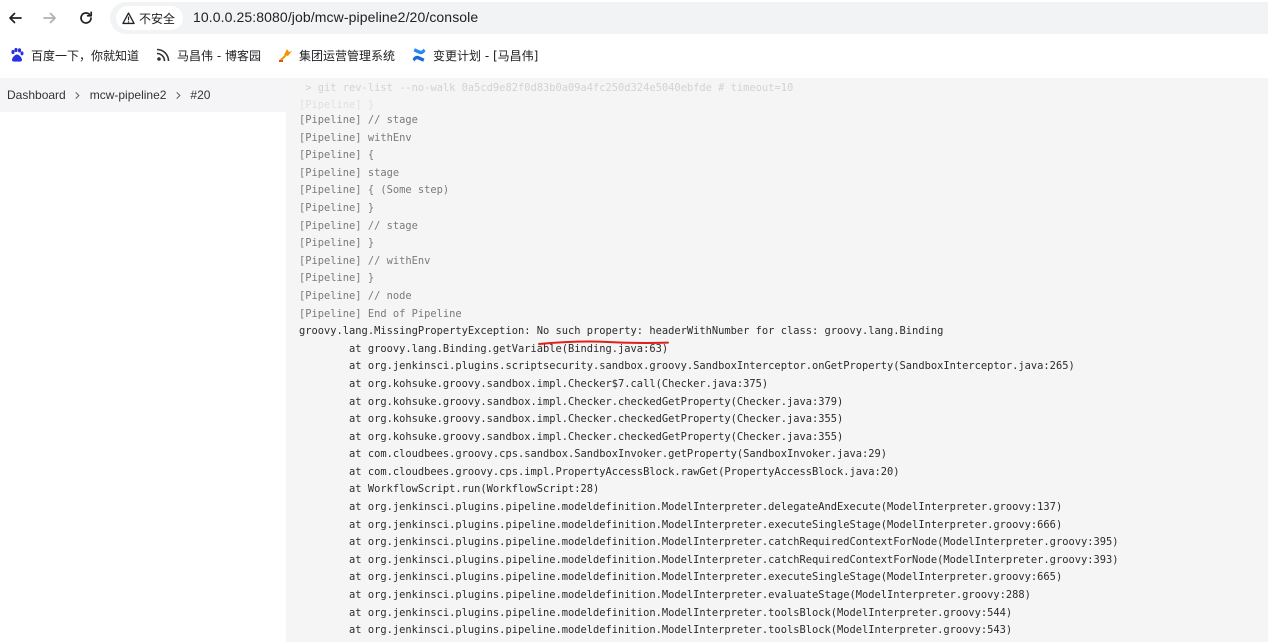 Image resolution: width=1268 pixels, height=642 pixels. I want to click on confluence-icon, so click(419, 55).